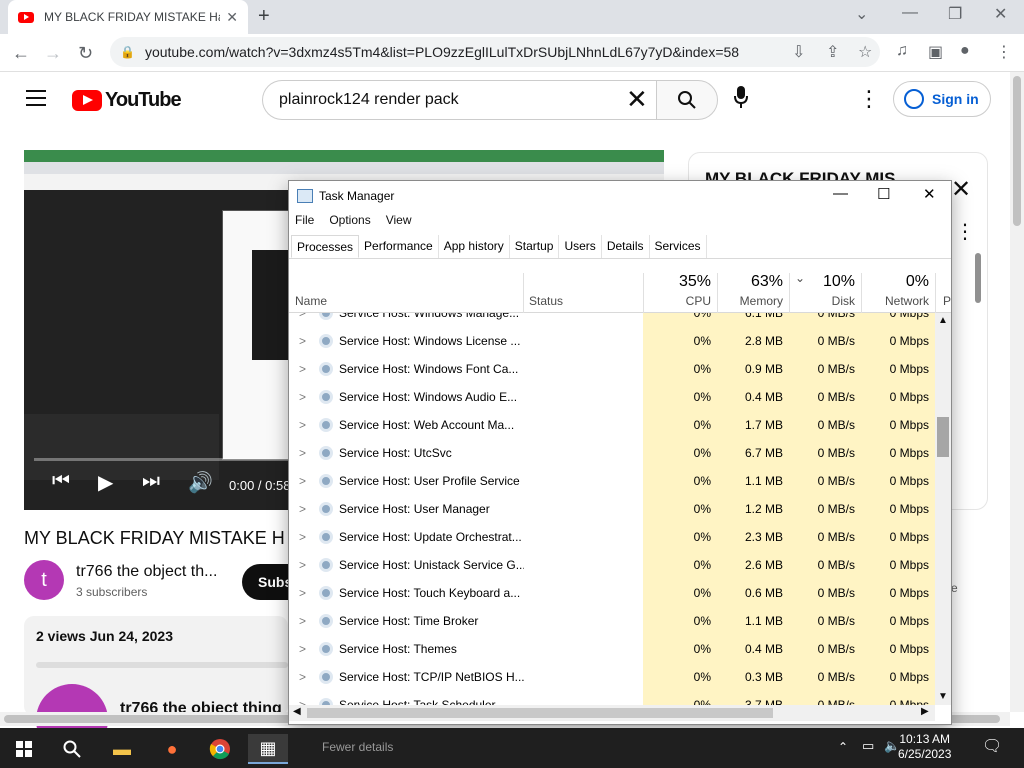 The width and height of the screenshot is (1024, 768). I want to click on sign-in-button: Sign in, so click(942, 99).